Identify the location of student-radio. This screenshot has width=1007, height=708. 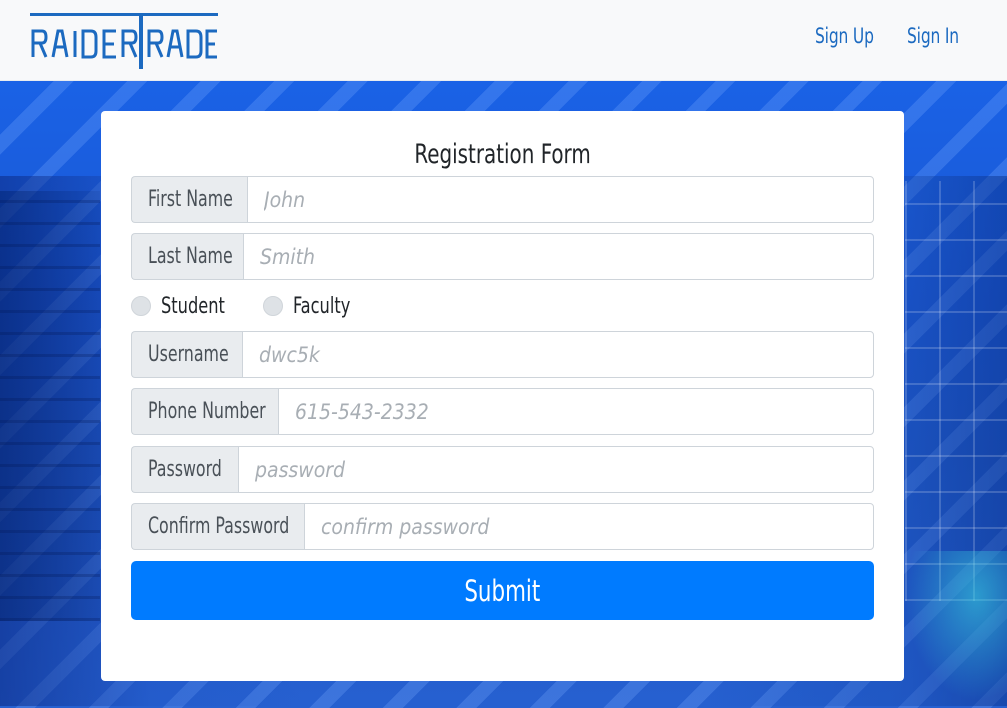
(141, 306).